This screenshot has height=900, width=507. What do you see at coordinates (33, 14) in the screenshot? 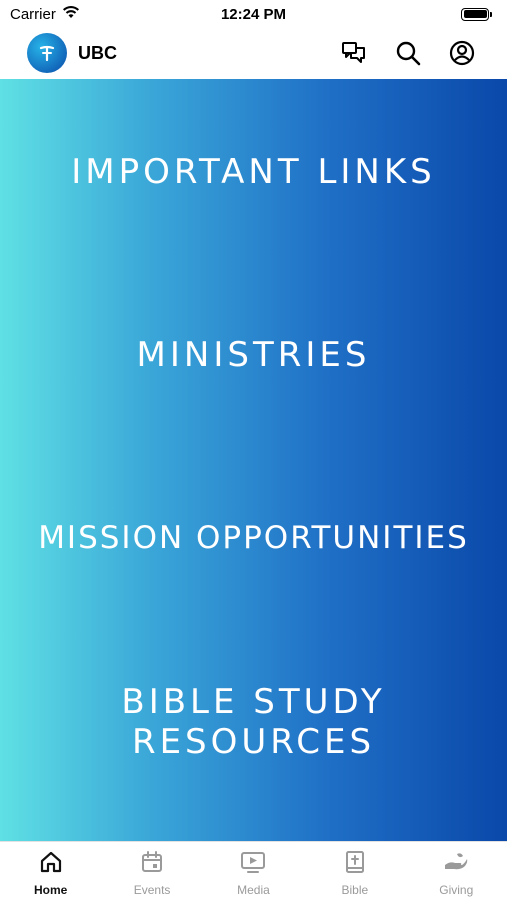
I see `carrier-label: Carrier` at bounding box center [33, 14].